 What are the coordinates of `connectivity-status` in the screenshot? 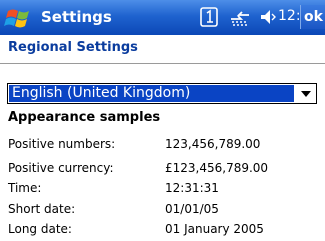 It's located at (240, 17).